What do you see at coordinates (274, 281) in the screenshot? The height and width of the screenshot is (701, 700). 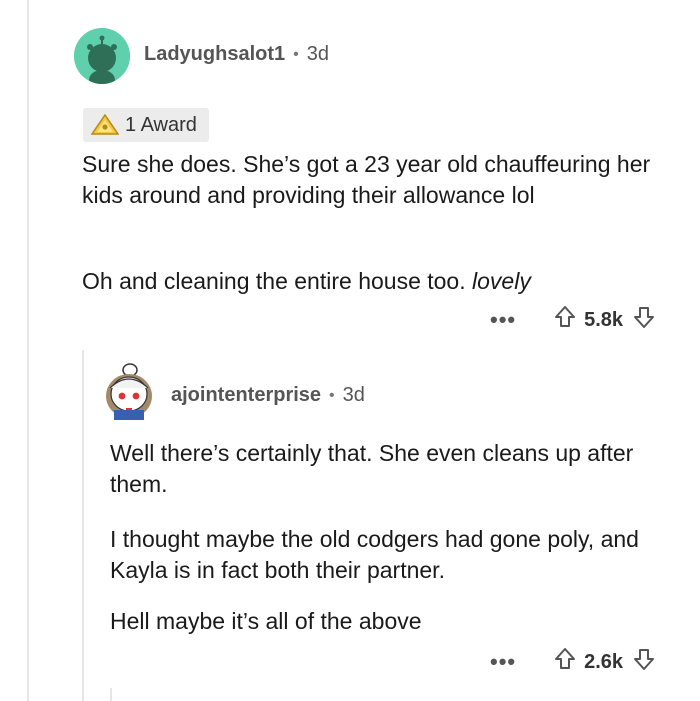 I see `paragraph-text: Oh and cleaning the entire house too.` at bounding box center [274, 281].